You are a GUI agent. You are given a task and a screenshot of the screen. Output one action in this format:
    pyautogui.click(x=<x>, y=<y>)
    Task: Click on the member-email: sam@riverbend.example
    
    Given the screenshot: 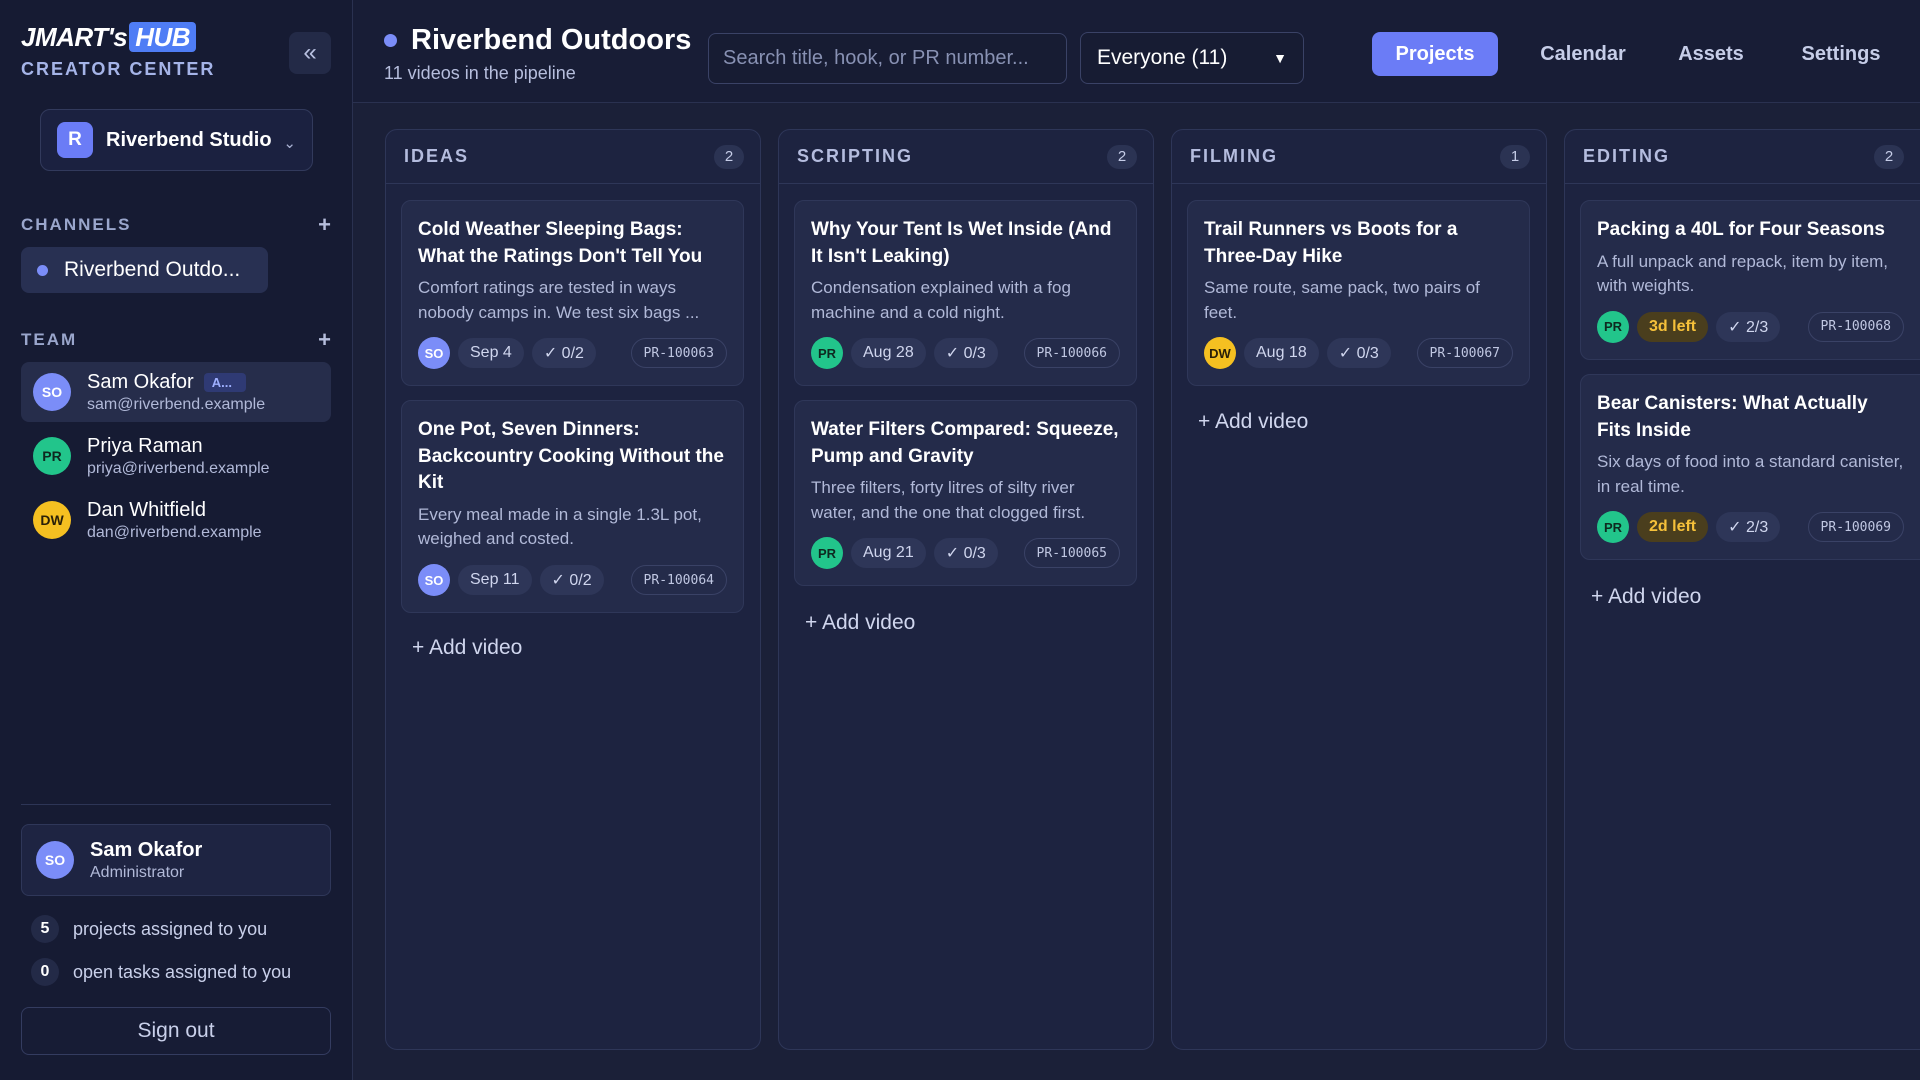 What is the action you would take?
    pyautogui.click(x=176, y=404)
    